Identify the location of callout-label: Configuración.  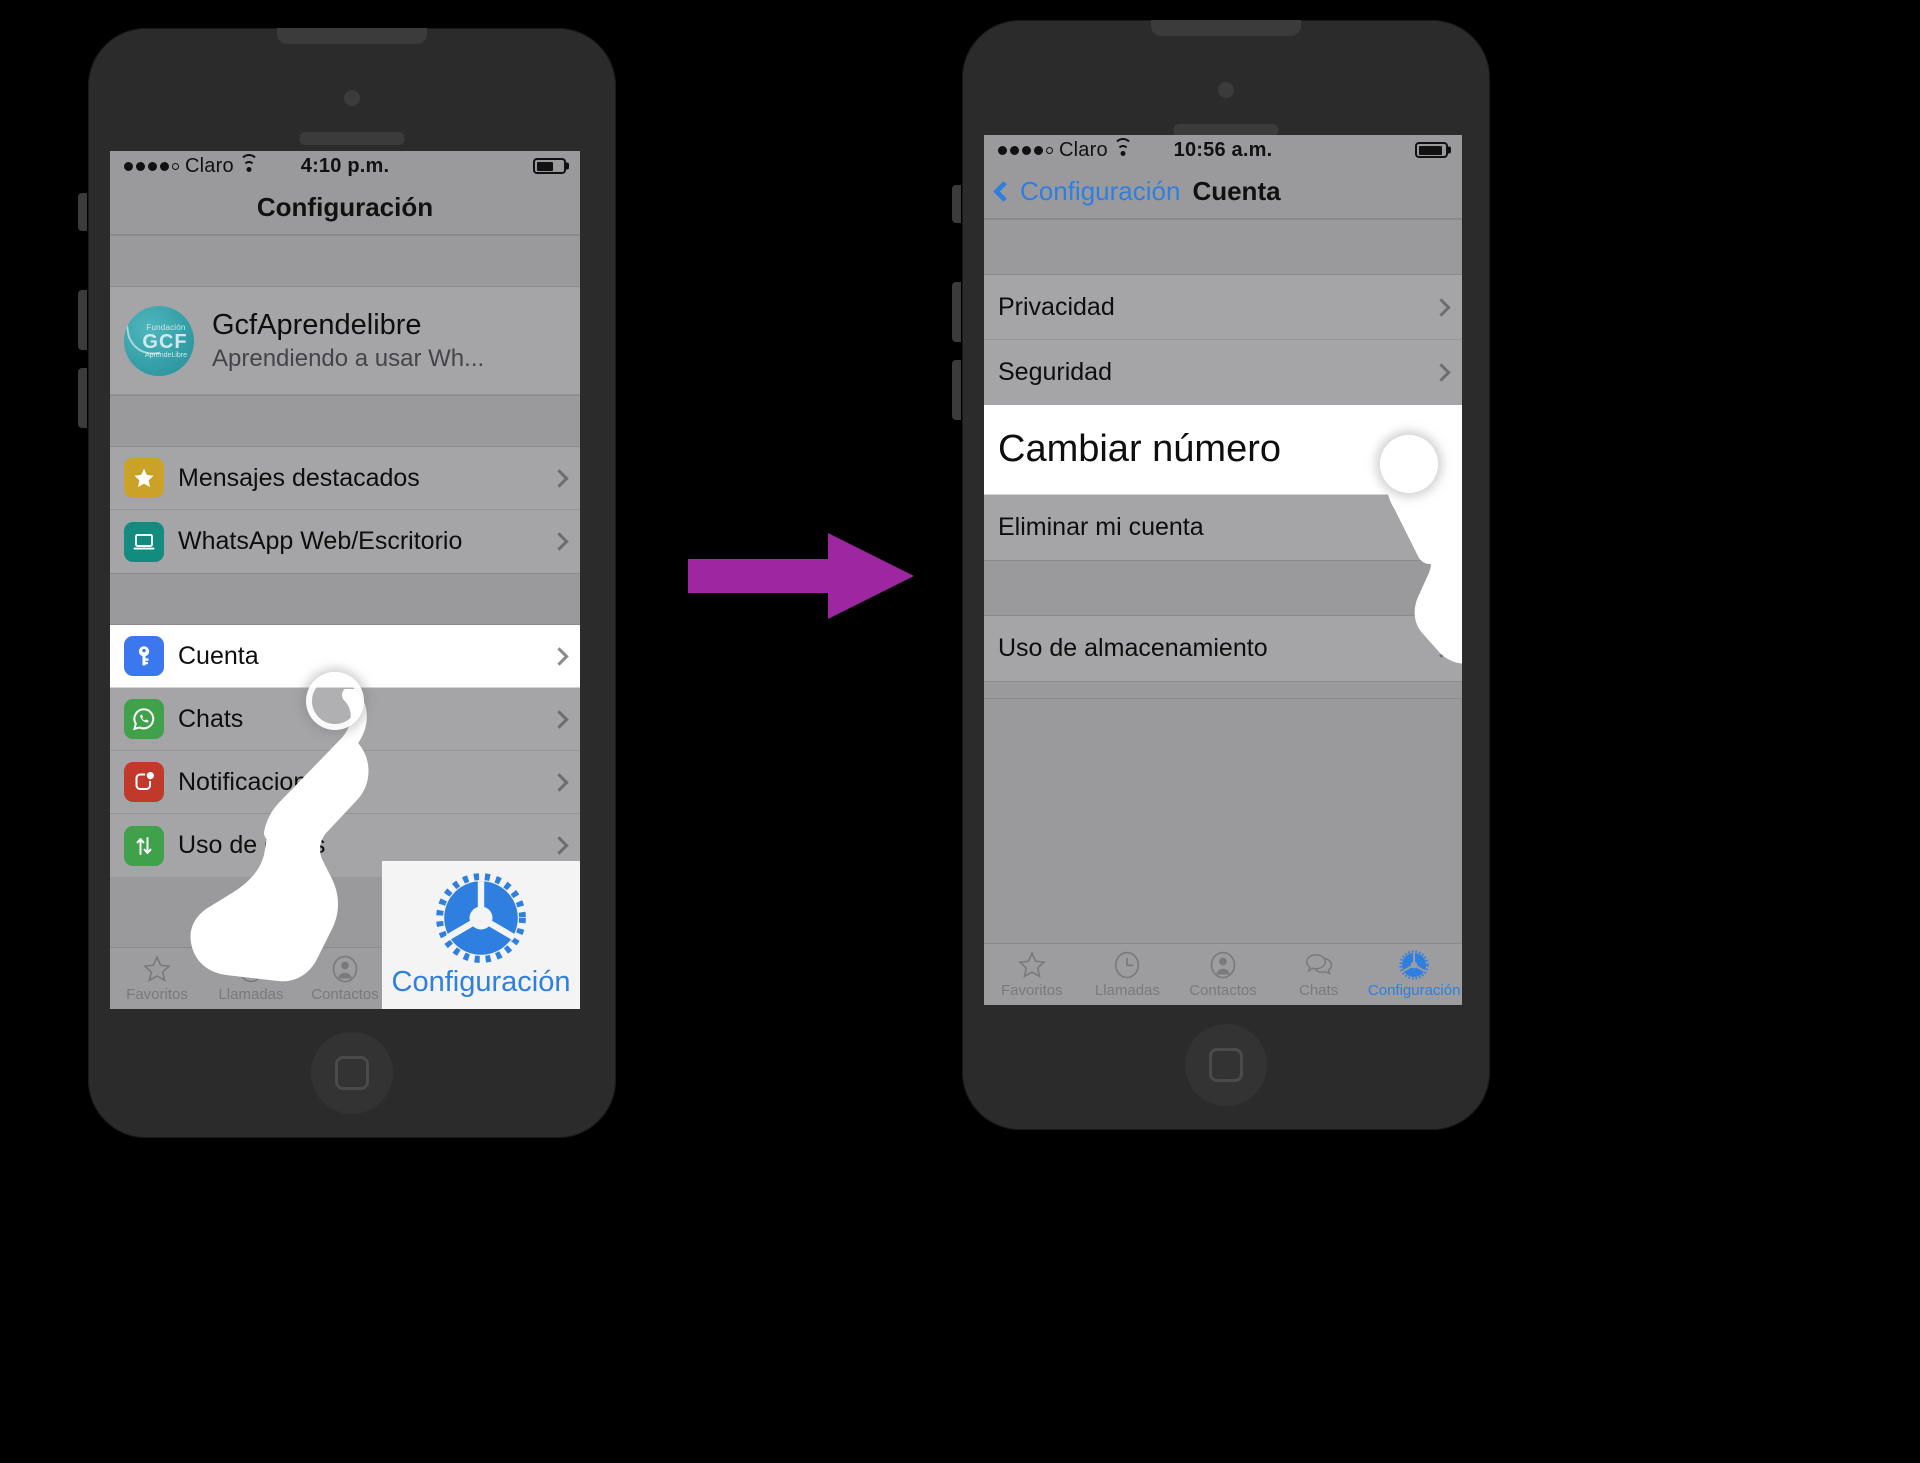
(481, 981).